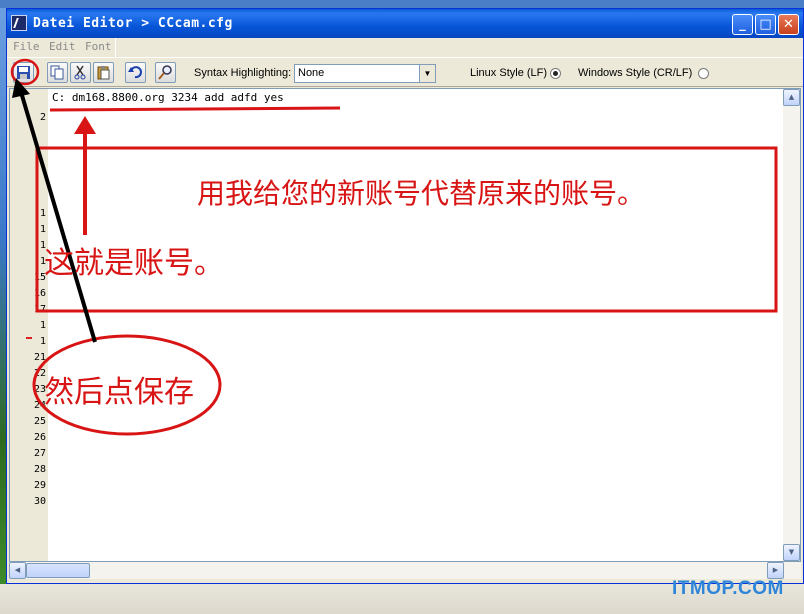 Image resolution: width=804 pixels, height=614 pixels. Describe the element at coordinates (427, 73) in the screenshot. I see `chevron-down-icon: ▼` at that location.